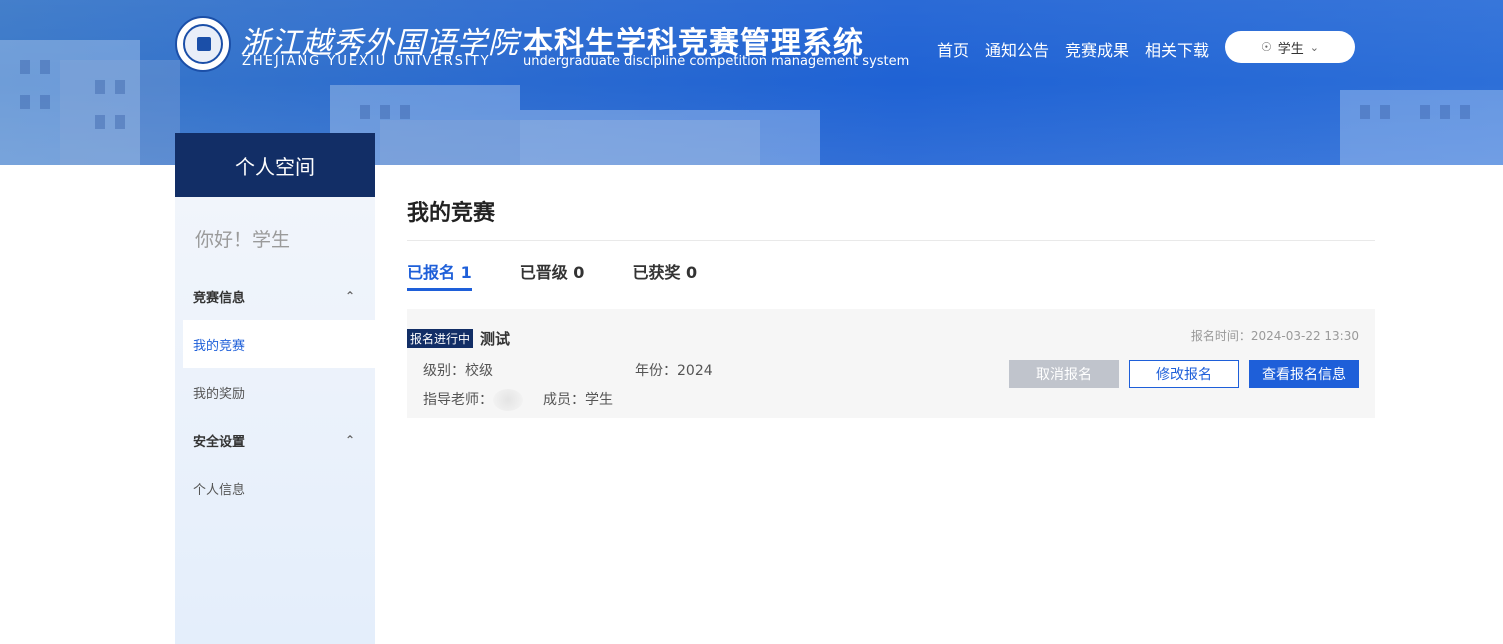  I want to click on view-registration-button: 查看报名信息, so click(1304, 374).